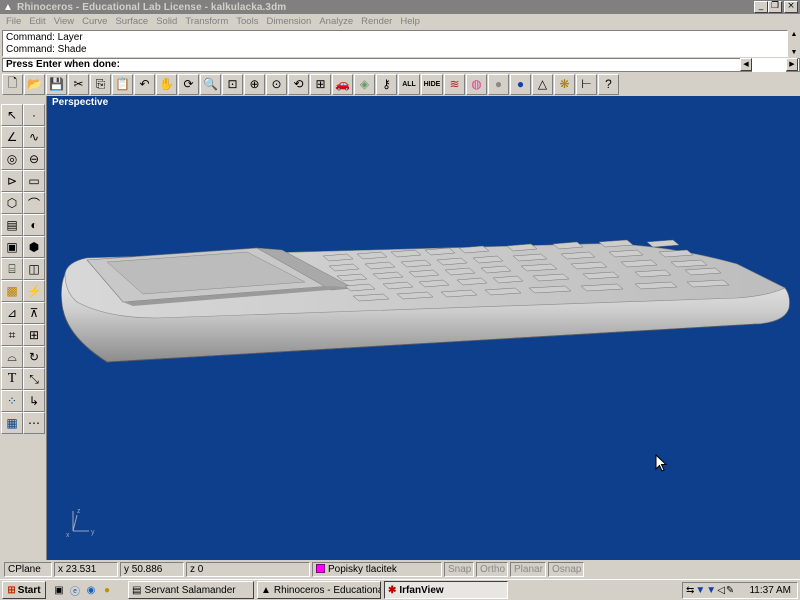  Describe the element at coordinates (13, 21) in the screenshot. I see `menu-file: File` at that location.